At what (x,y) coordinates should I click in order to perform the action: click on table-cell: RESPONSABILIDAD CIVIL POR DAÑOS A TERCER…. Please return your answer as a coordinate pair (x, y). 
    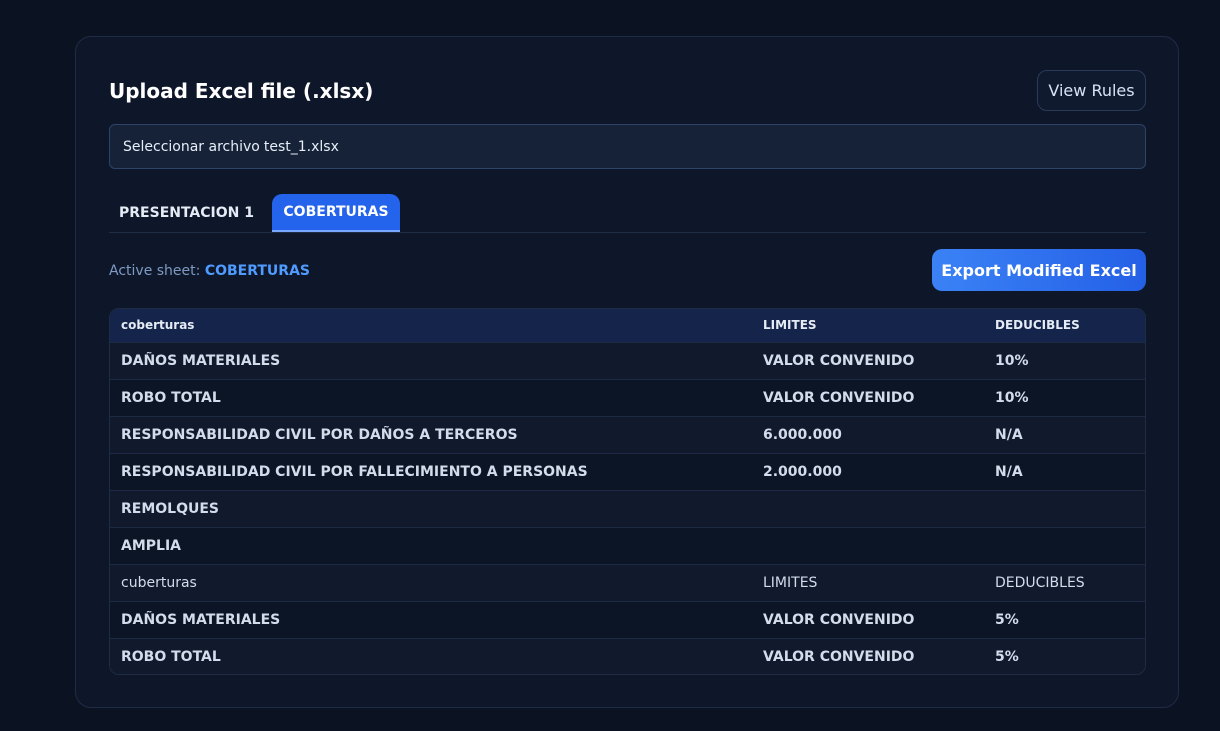
    Looking at the image, I should click on (436, 434).